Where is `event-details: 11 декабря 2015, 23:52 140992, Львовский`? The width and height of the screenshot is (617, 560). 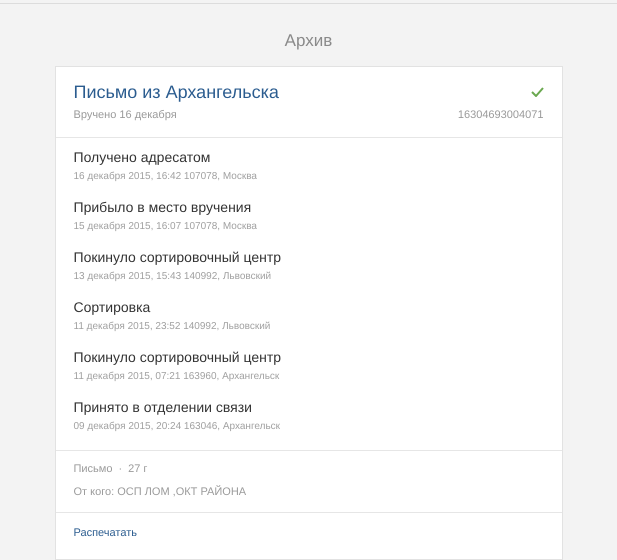 event-details: 11 декабря 2015, 23:52 140992, Львовский is located at coordinates (173, 327).